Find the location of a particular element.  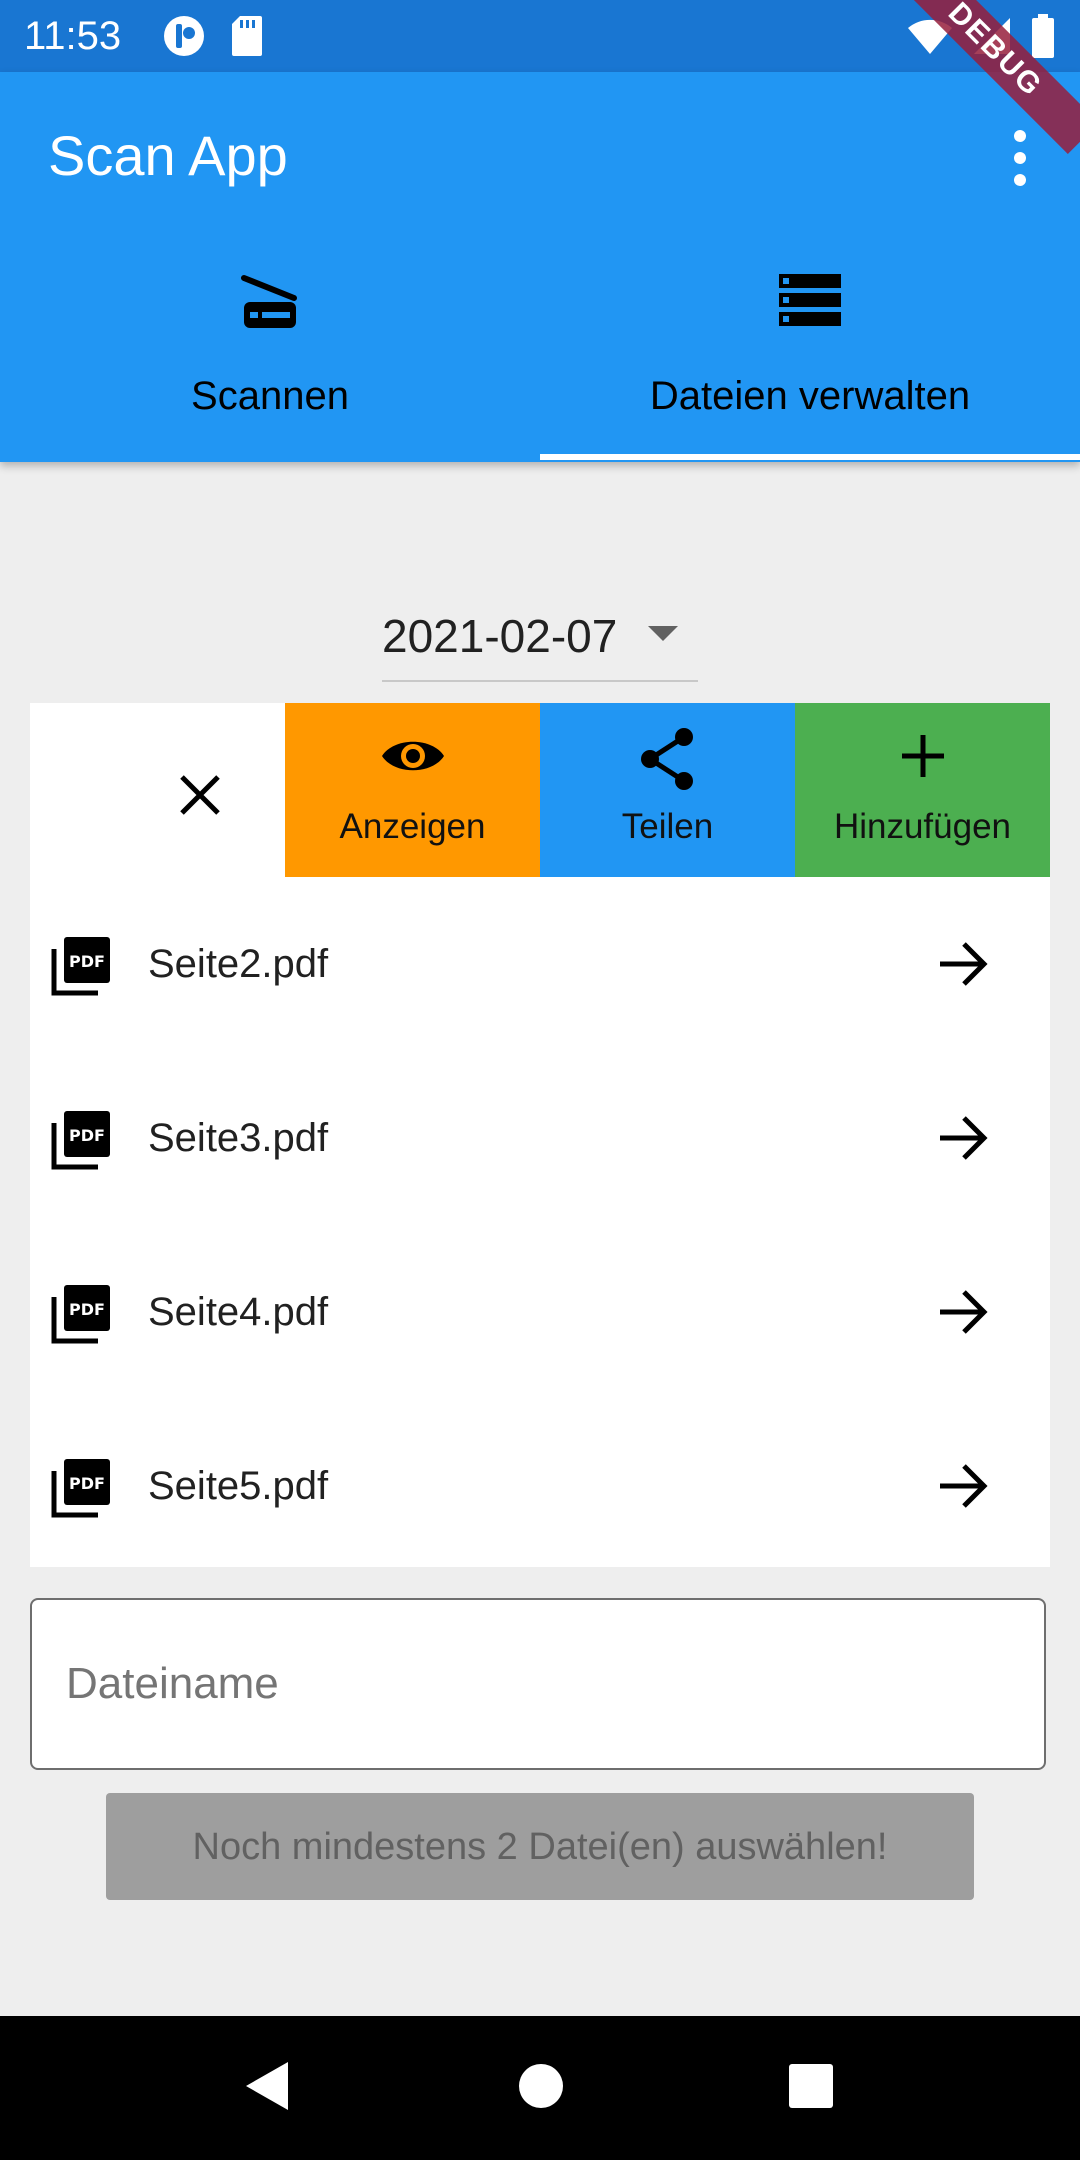

view-label: Anzeigen is located at coordinates (412, 826).